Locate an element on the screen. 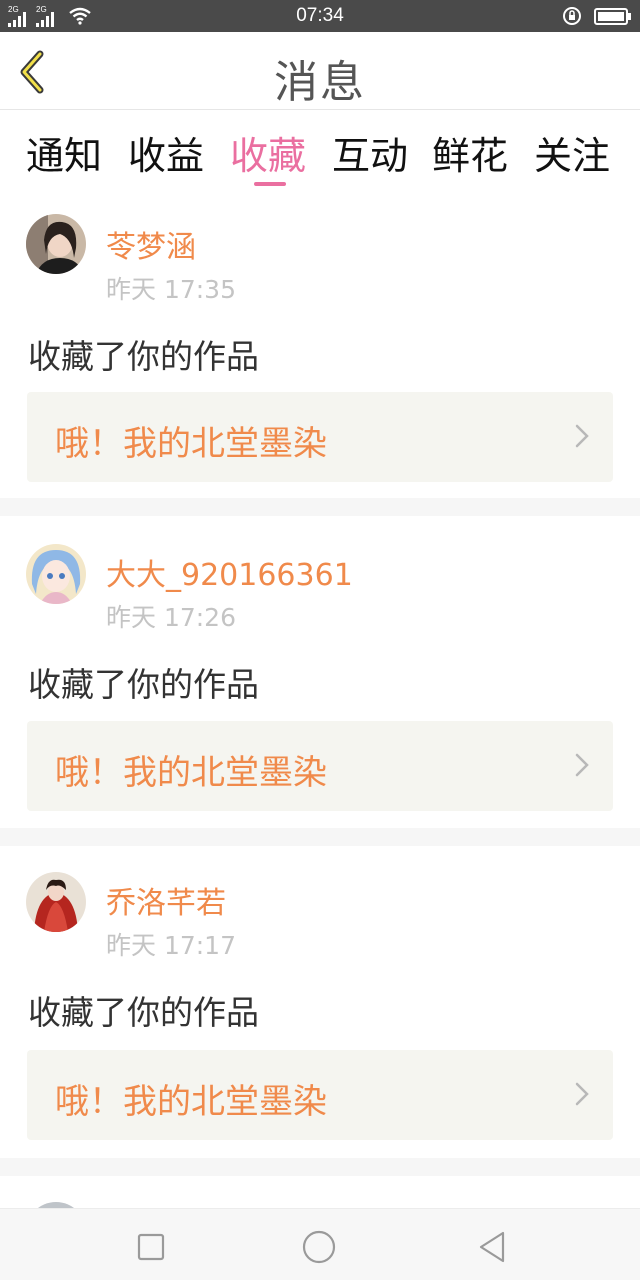 Image resolution: width=640 pixels, height=1280 pixels. timestamp: 昨天 17:17 is located at coordinates (171, 945).